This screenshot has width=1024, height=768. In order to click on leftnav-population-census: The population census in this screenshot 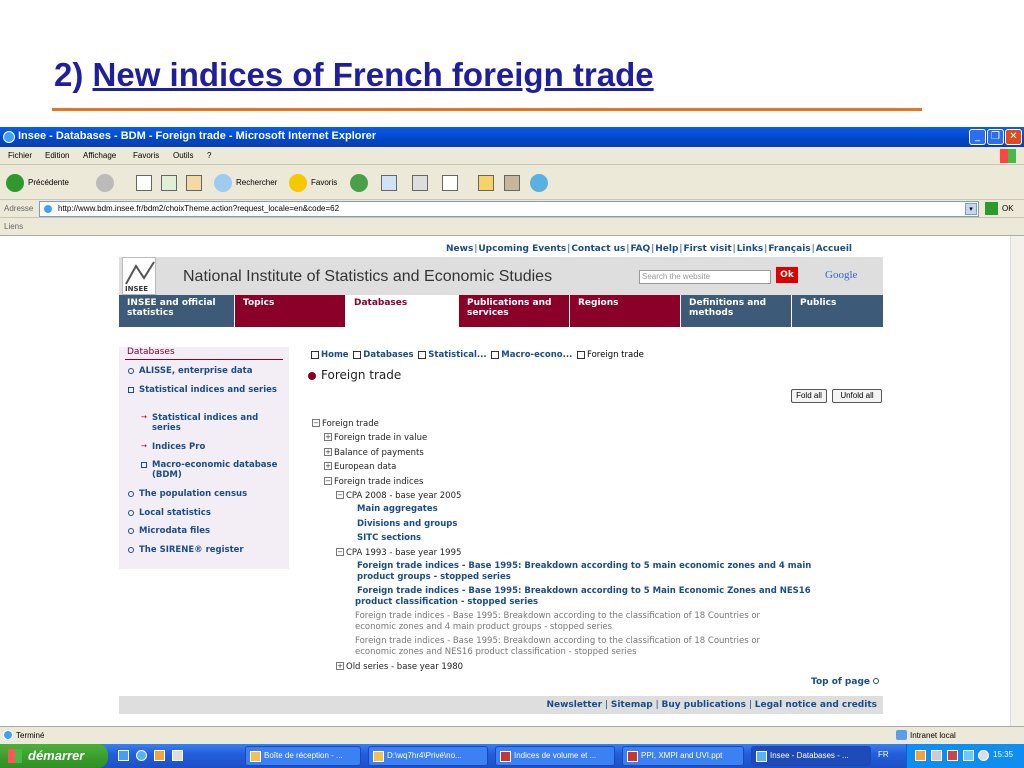, I will do `click(211, 494)`.